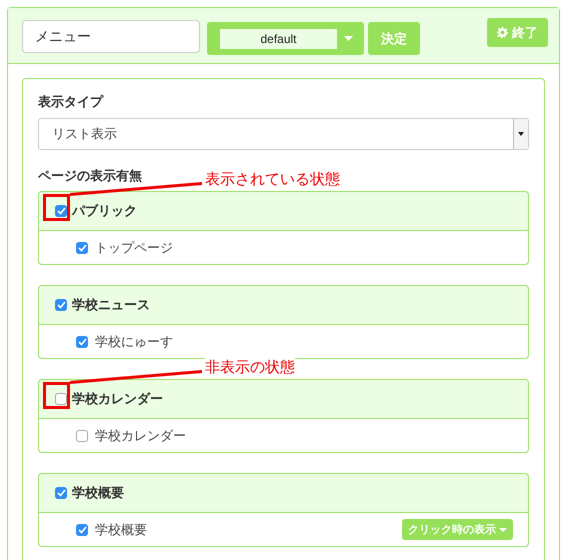  I want to click on theme-value: default, so click(278, 38).